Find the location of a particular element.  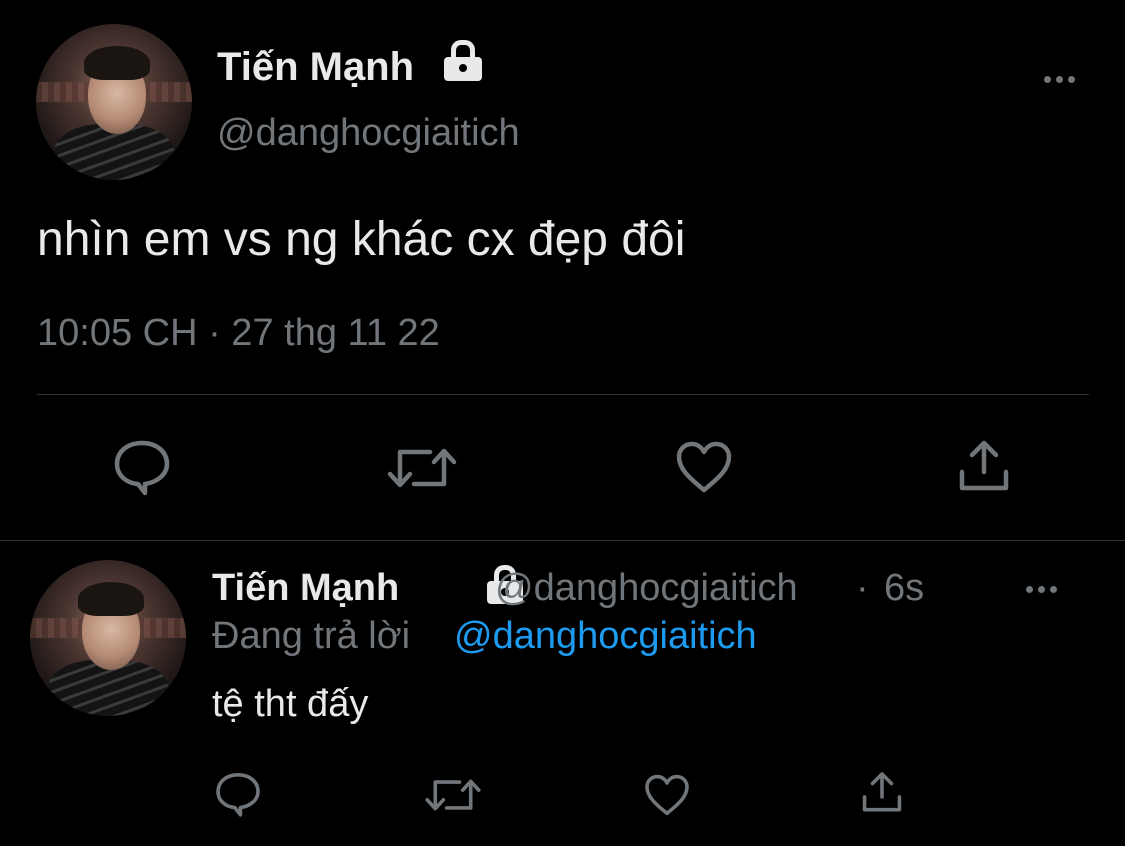

divider is located at coordinates (563, 394).